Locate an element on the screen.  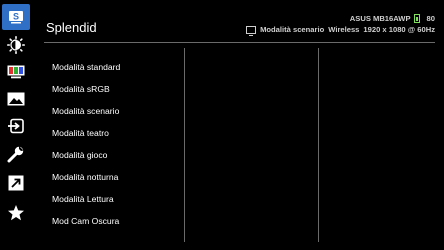
menu-item-reading: Modalità Lettura is located at coordinates (122, 199).